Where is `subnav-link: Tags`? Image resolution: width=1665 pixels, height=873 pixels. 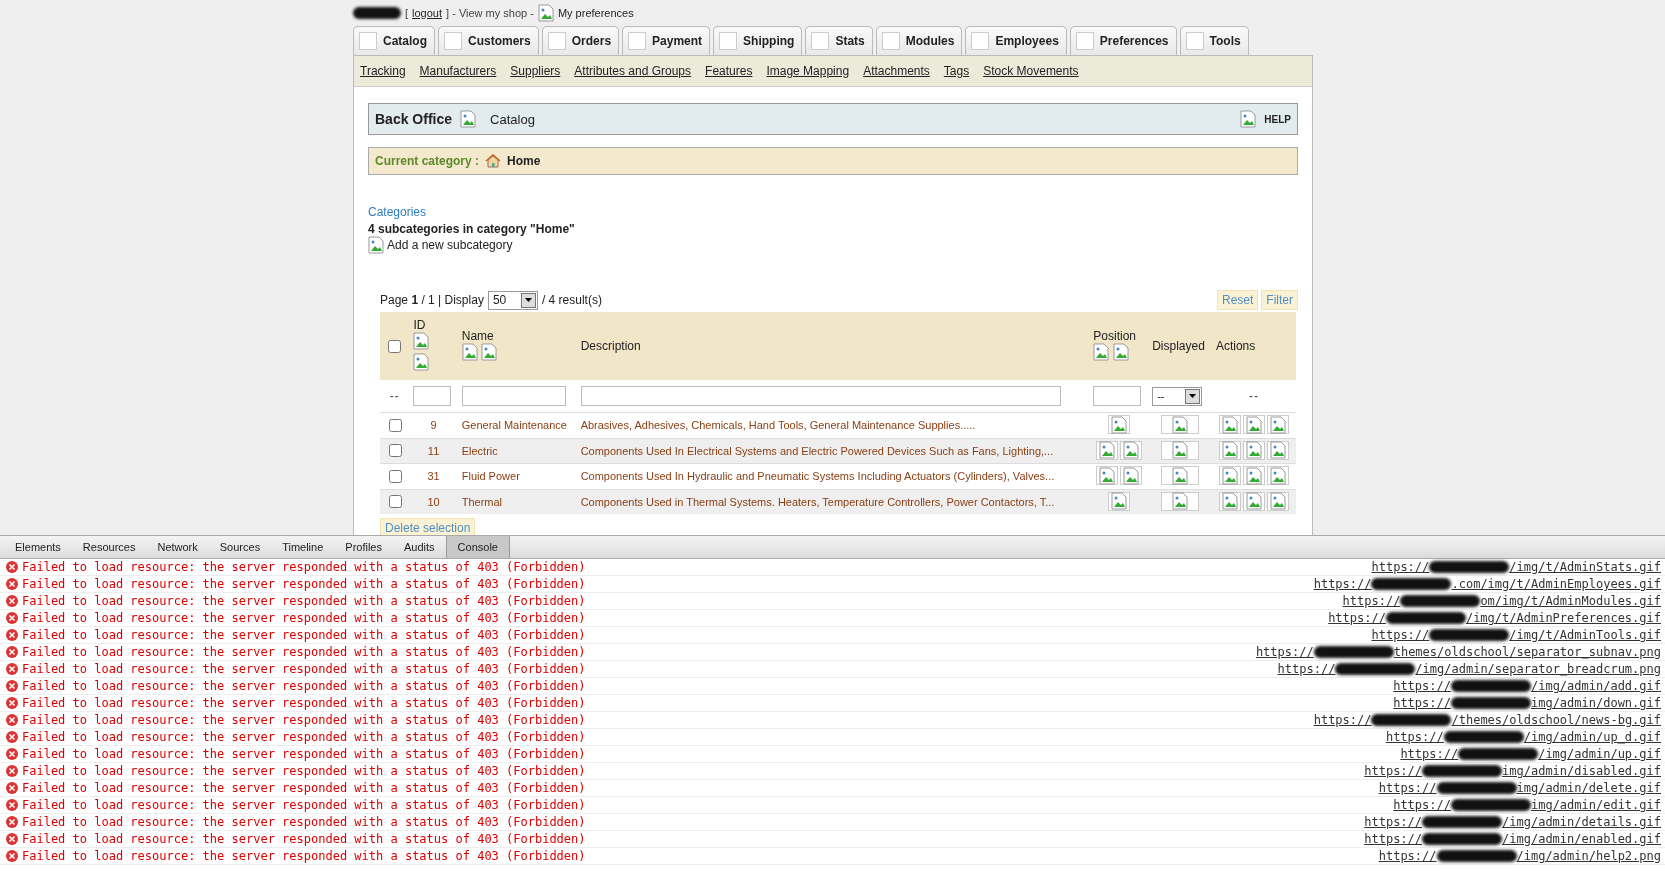 subnav-link: Tags is located at coordinates (956, 71).